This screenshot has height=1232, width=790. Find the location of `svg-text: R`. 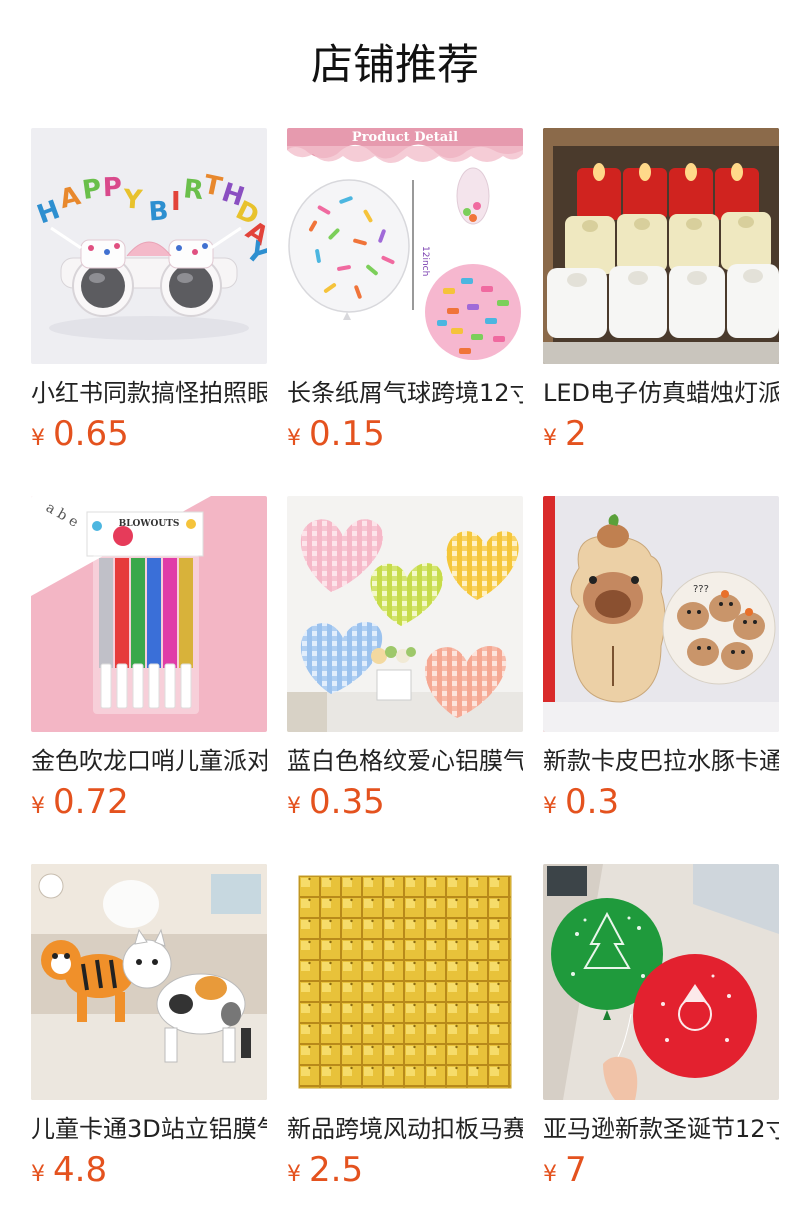

svg-text: R is located at coordinates (193, 190).